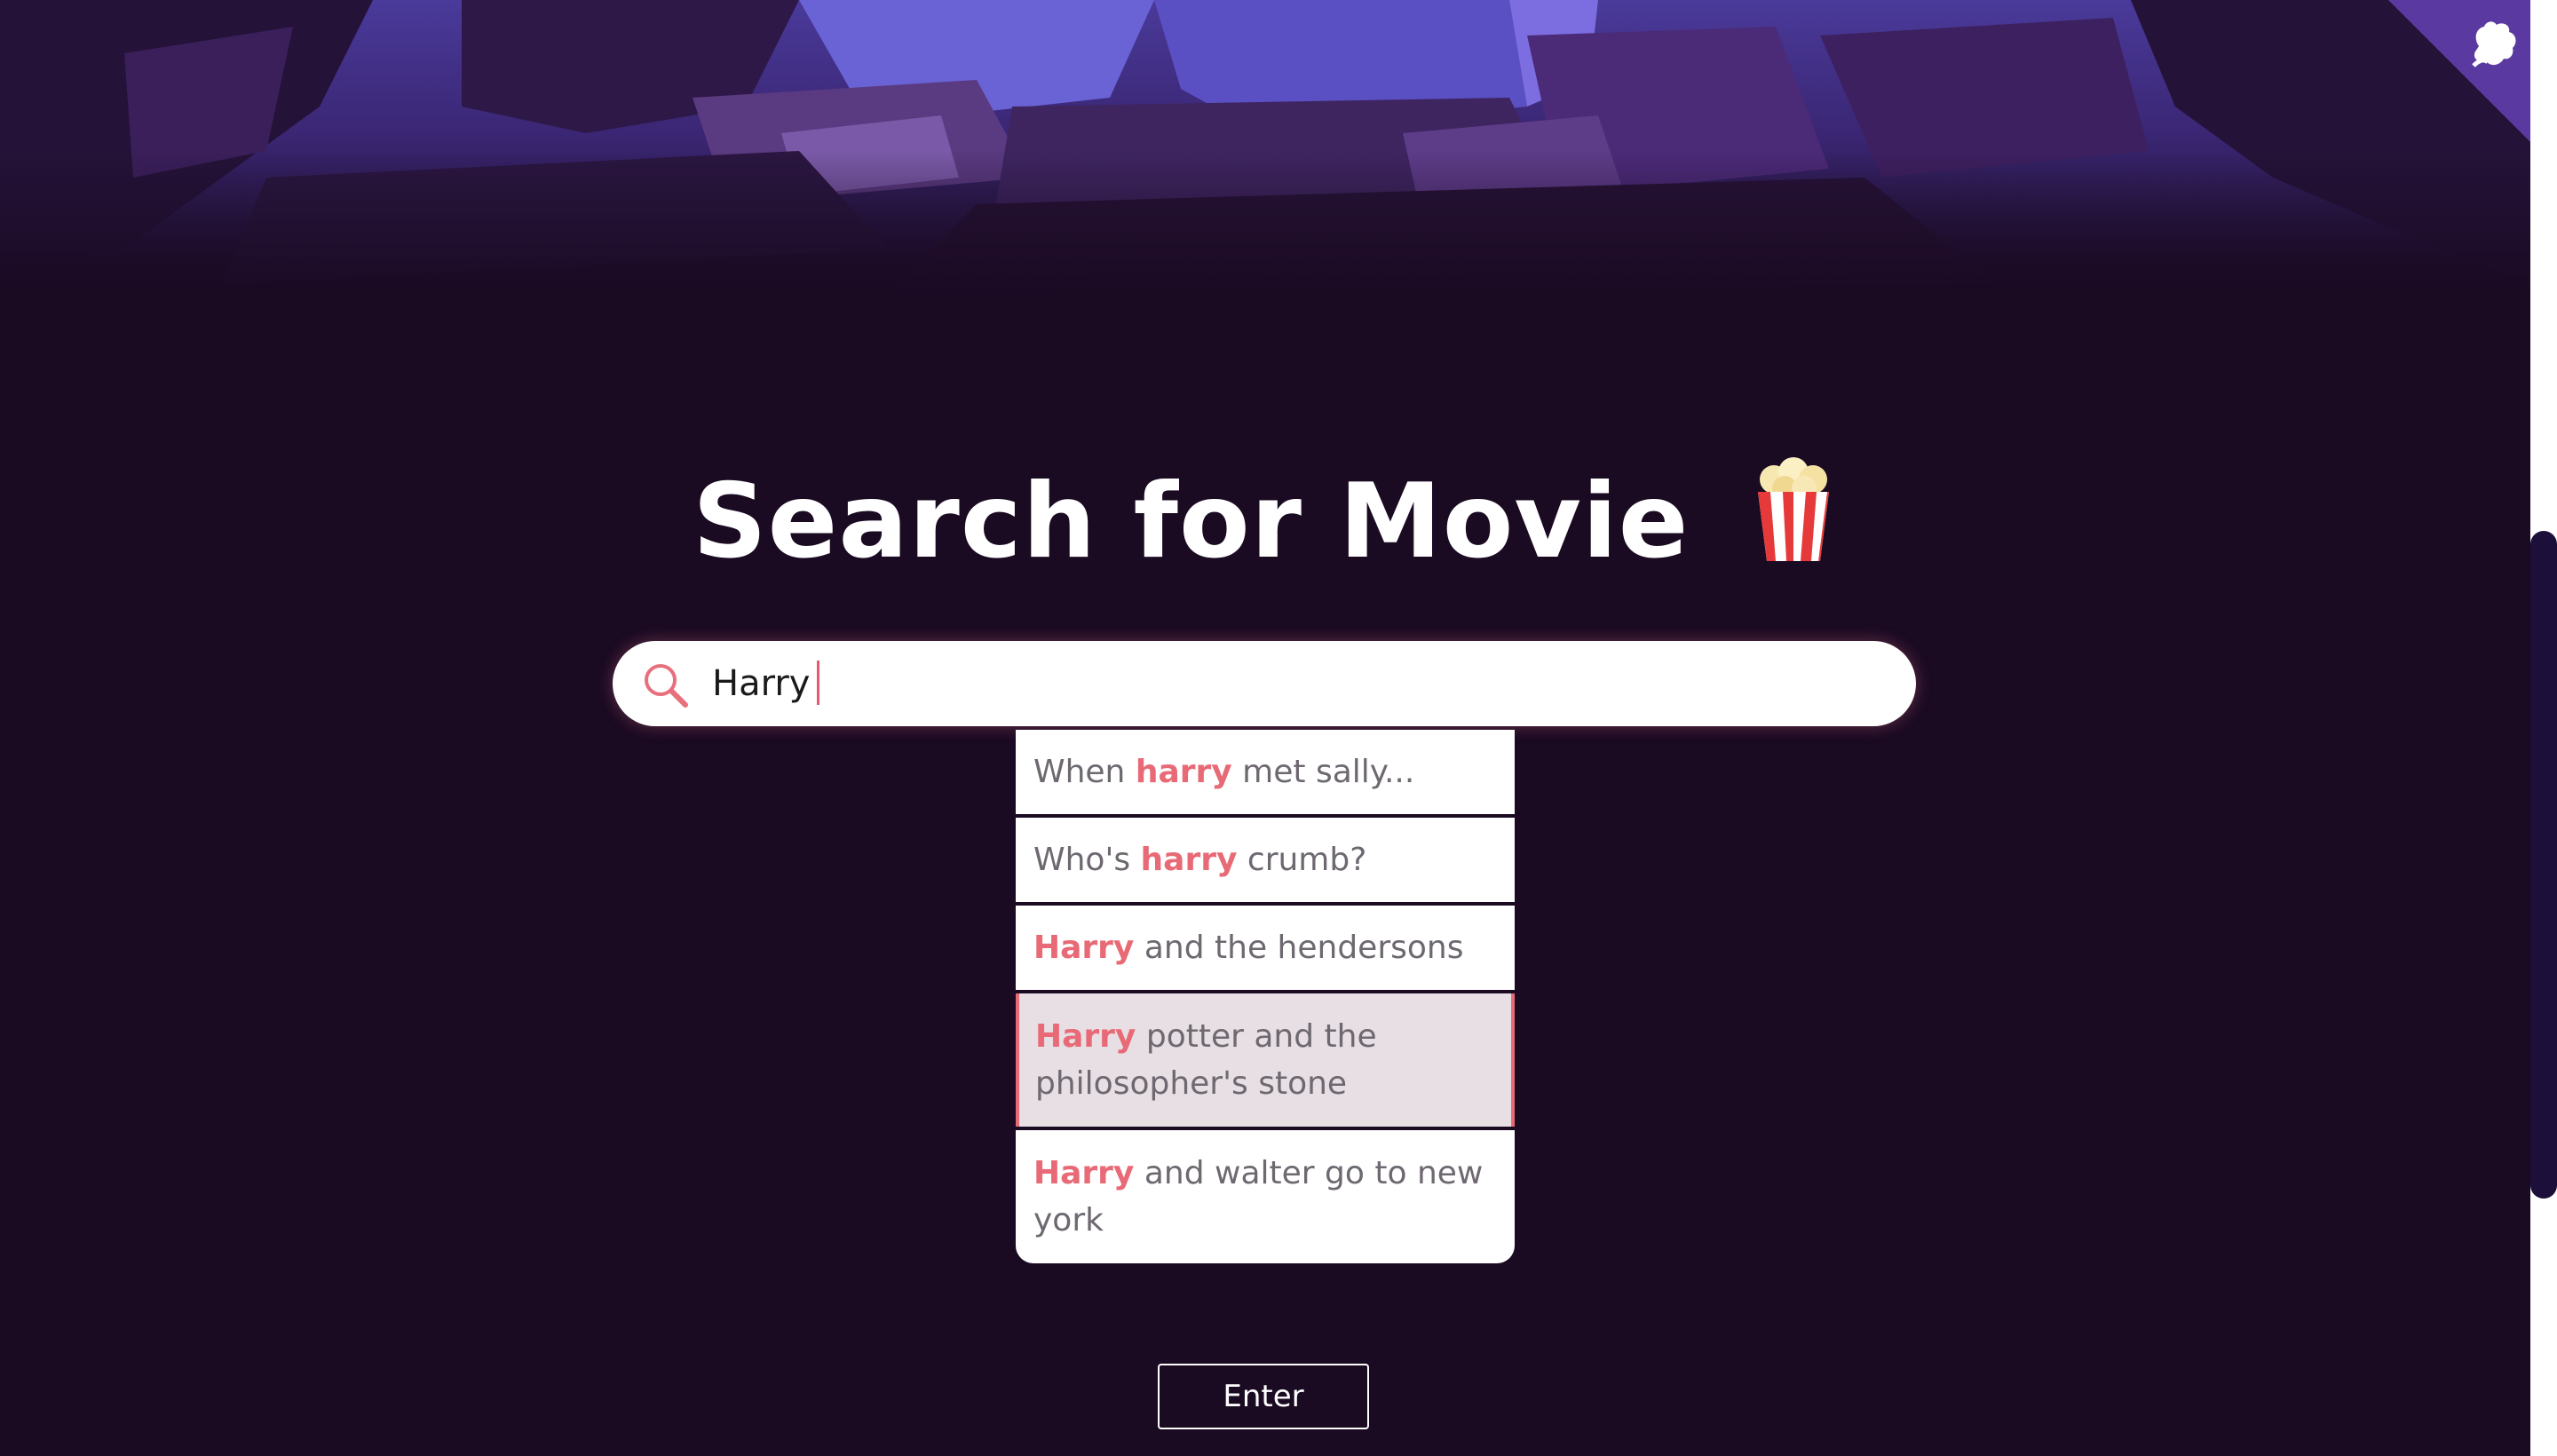  Describe the element at coordinates (1191, 522) in the screenshot. I see `page-title: Search for Movie` at that location.